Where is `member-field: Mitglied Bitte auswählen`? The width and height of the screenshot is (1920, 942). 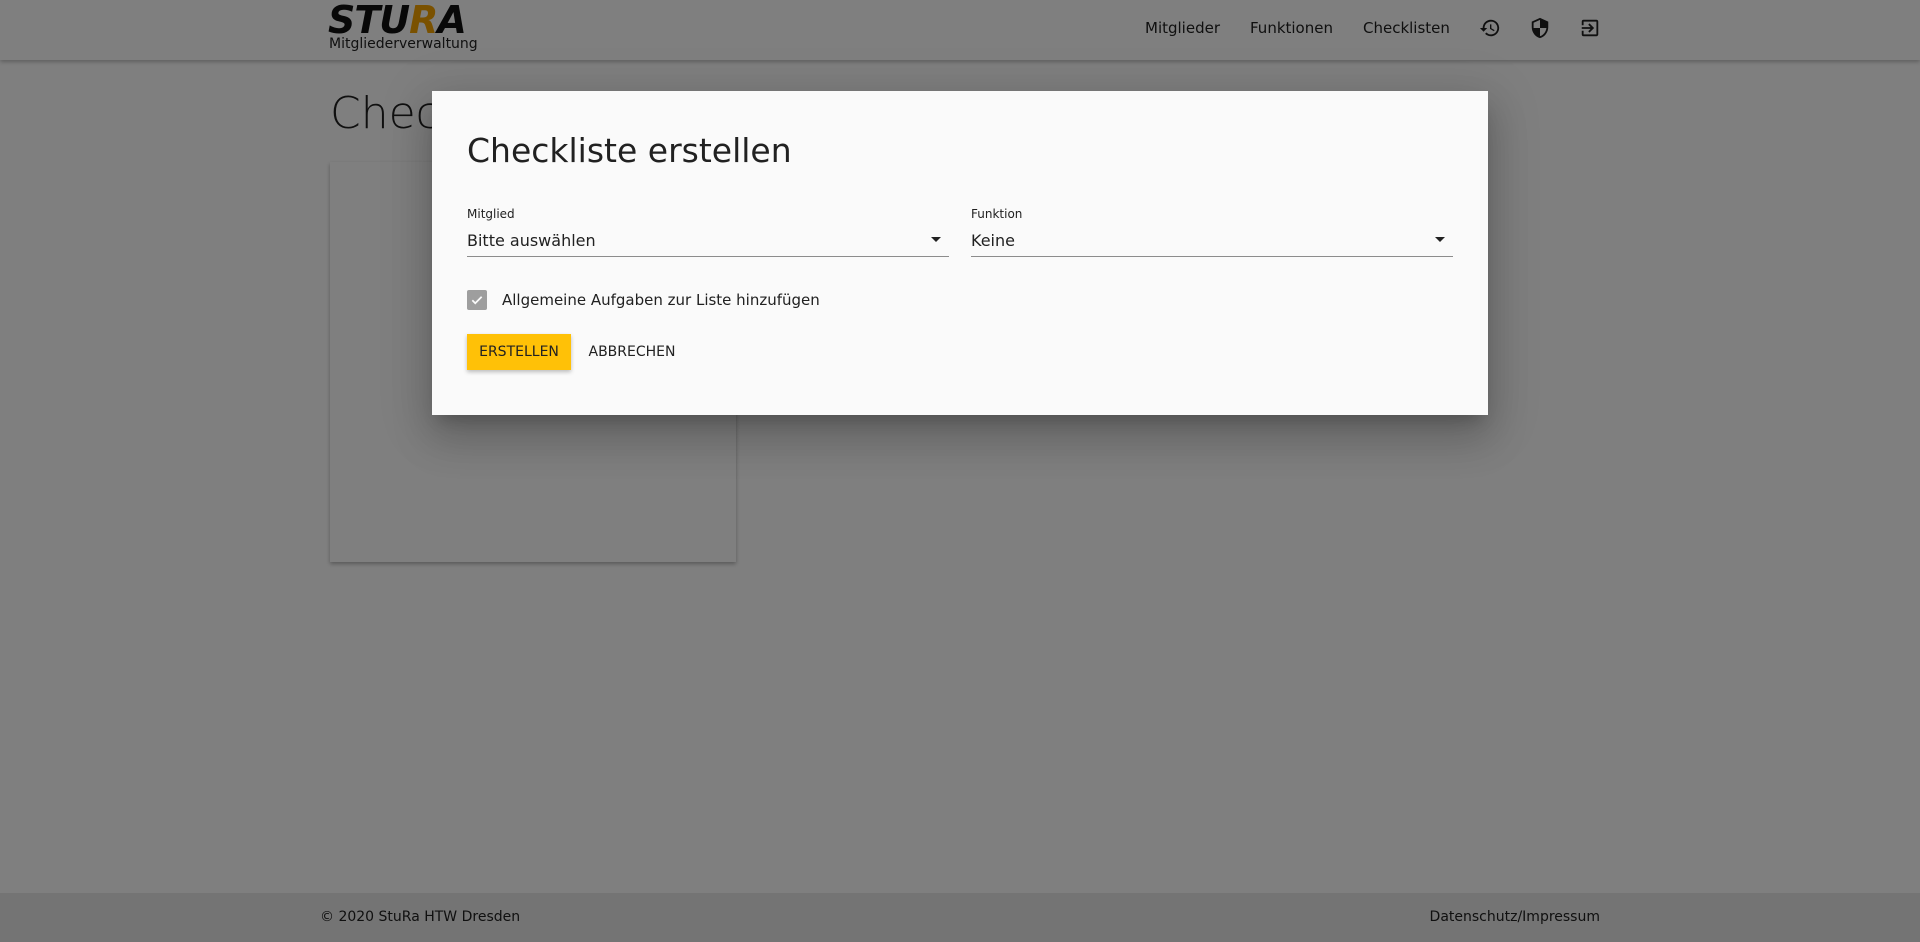
member-field: Mitglied Bitte auswählen is located at coordinates (708, 232).